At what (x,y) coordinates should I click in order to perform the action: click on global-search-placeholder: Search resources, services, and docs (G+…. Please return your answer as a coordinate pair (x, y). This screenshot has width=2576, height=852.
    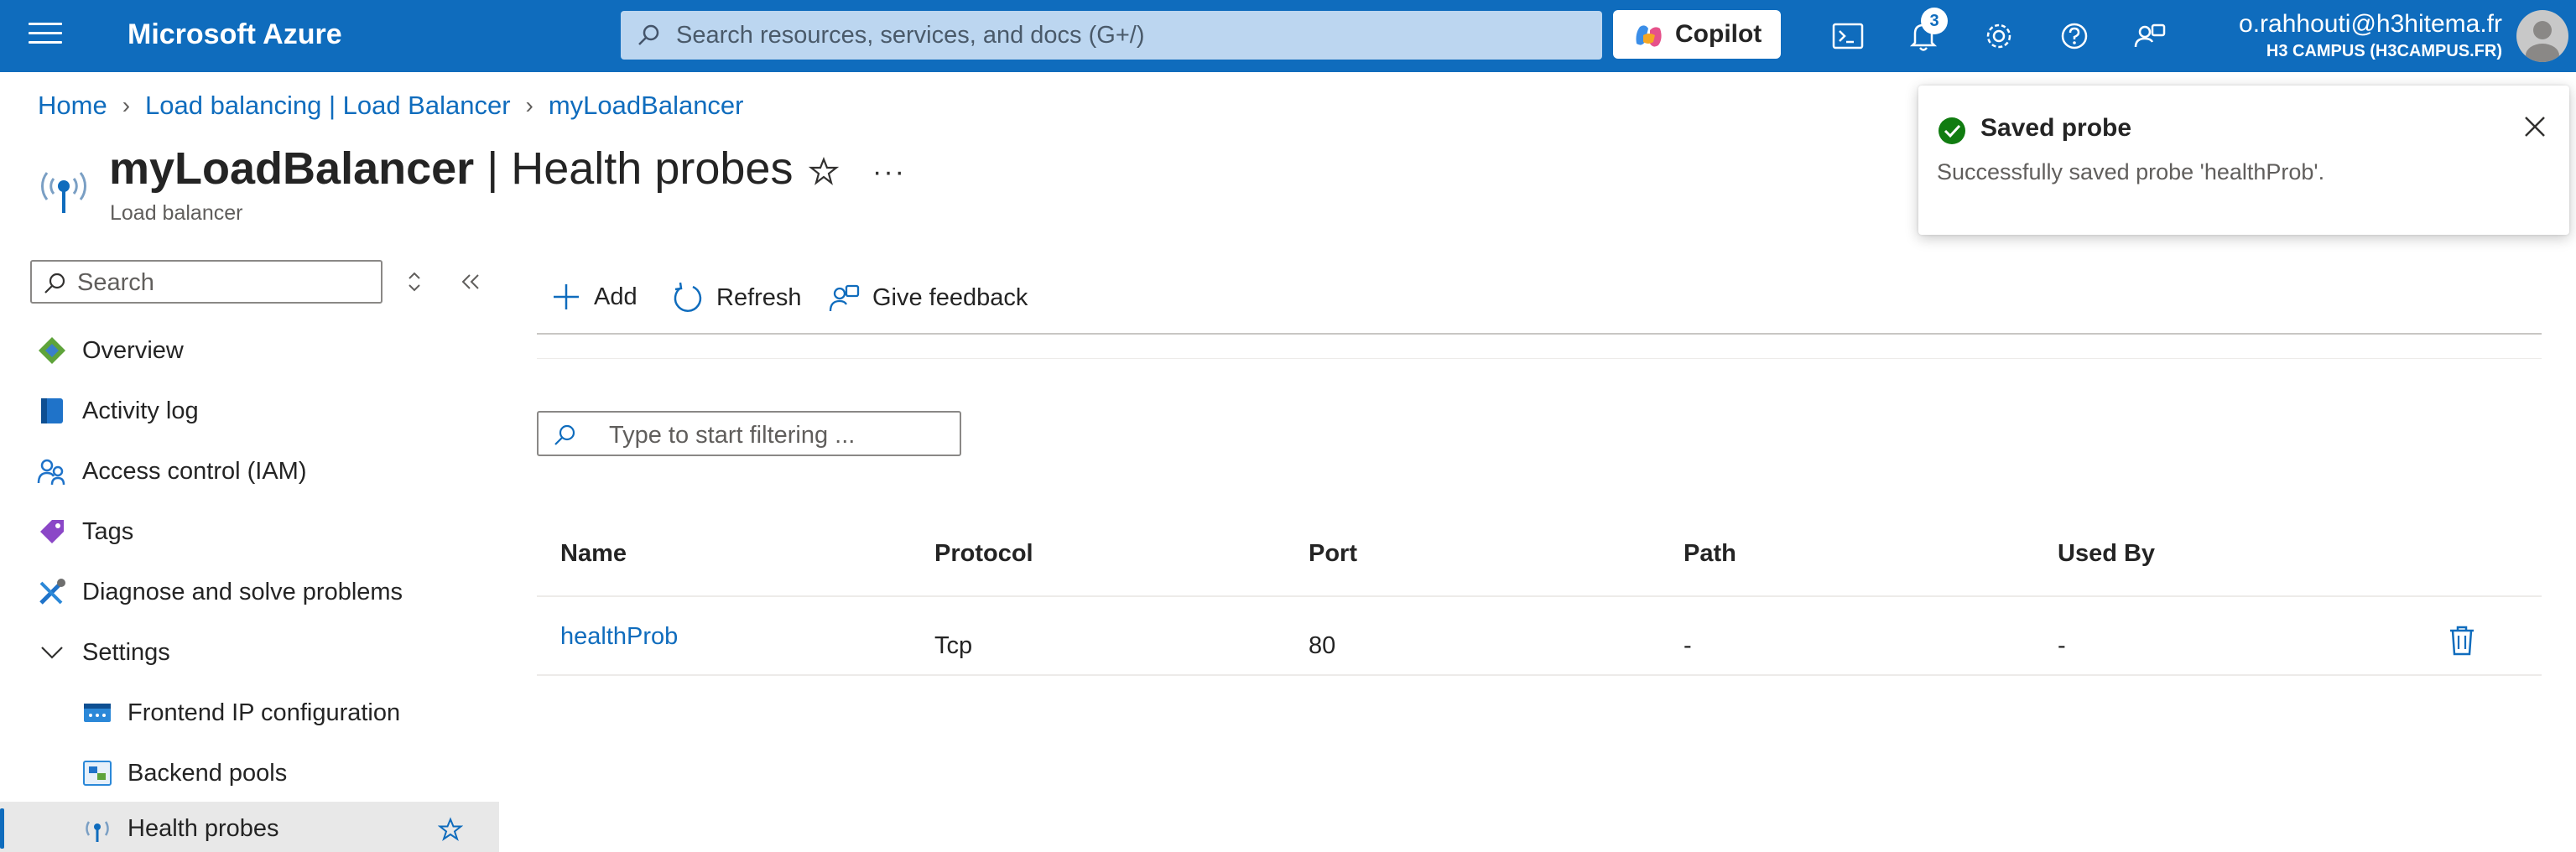
    Looking at the image, I should click on (910, 35).